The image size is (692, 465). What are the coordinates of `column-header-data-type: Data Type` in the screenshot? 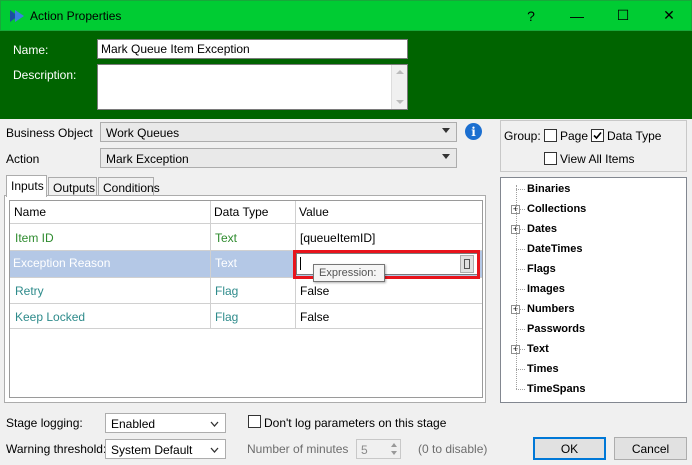 It's located at (241, 212).